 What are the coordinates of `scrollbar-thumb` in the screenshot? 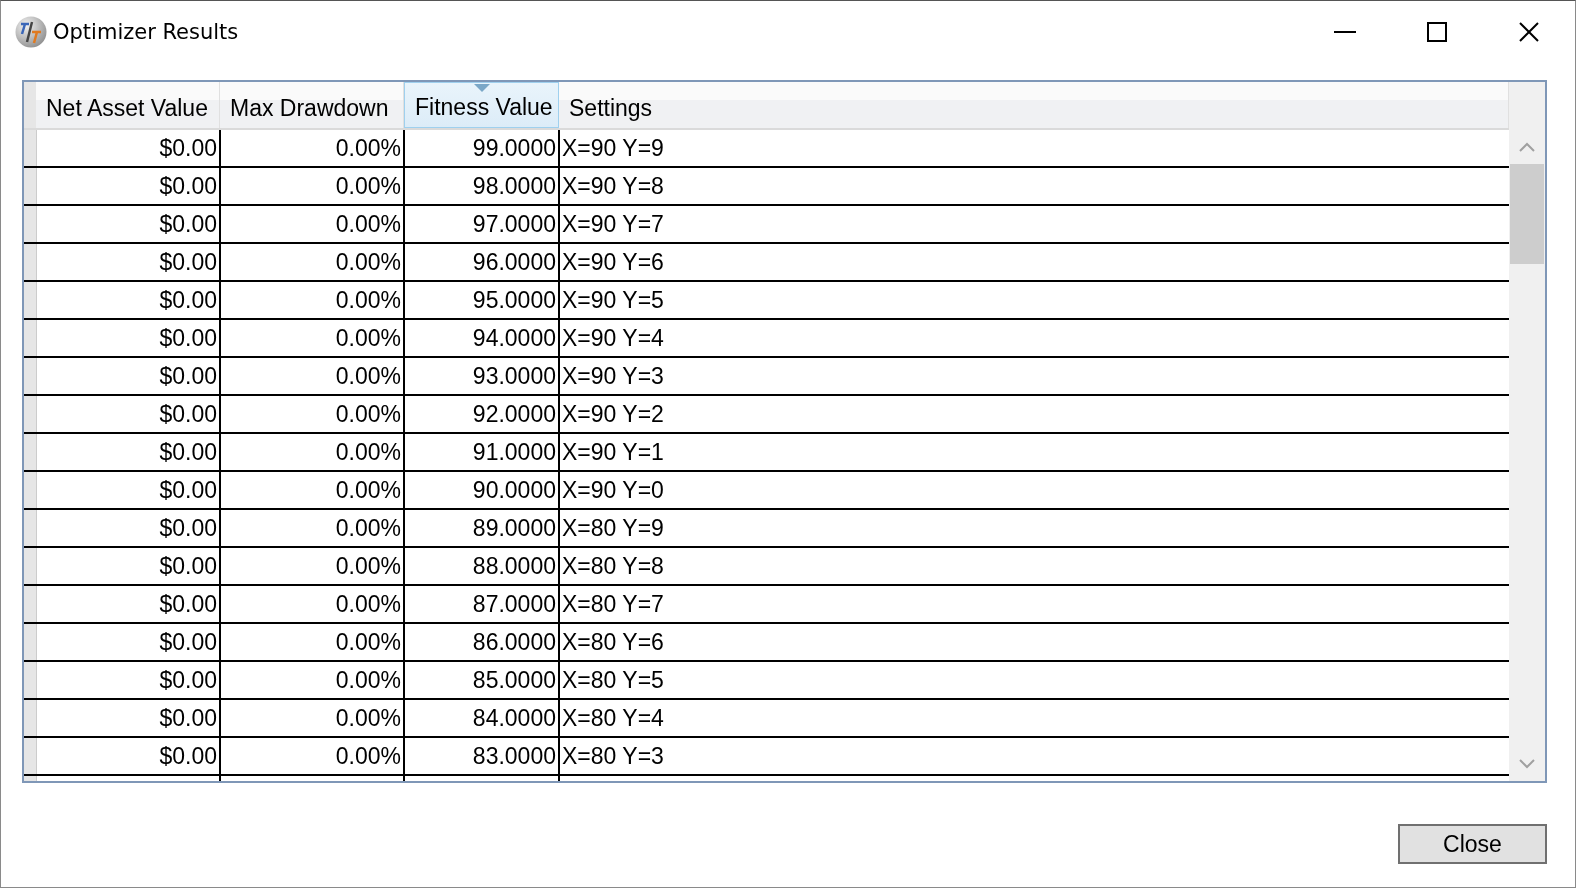 It's located at (1527, 214).